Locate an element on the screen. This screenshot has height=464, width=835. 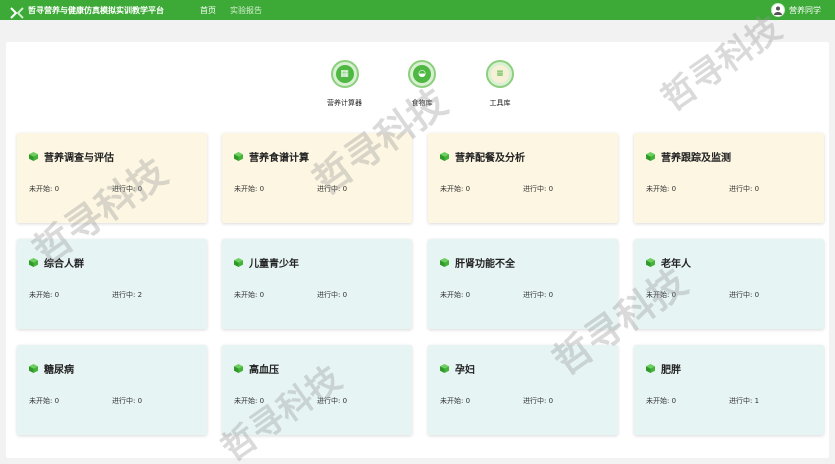
module-card: 营养调查与评估 未开始: 0 进行中: 0 is located at coordinates (112, 178).